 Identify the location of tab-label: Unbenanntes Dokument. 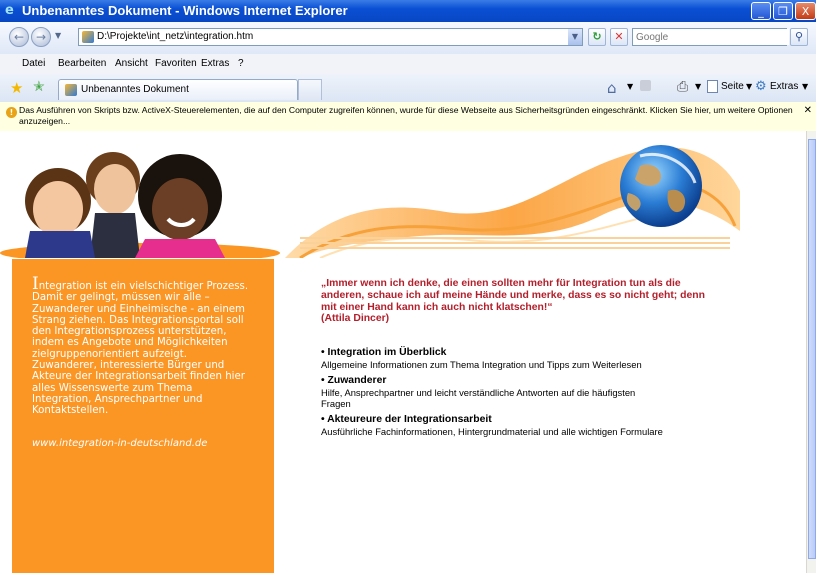
(135, 89).